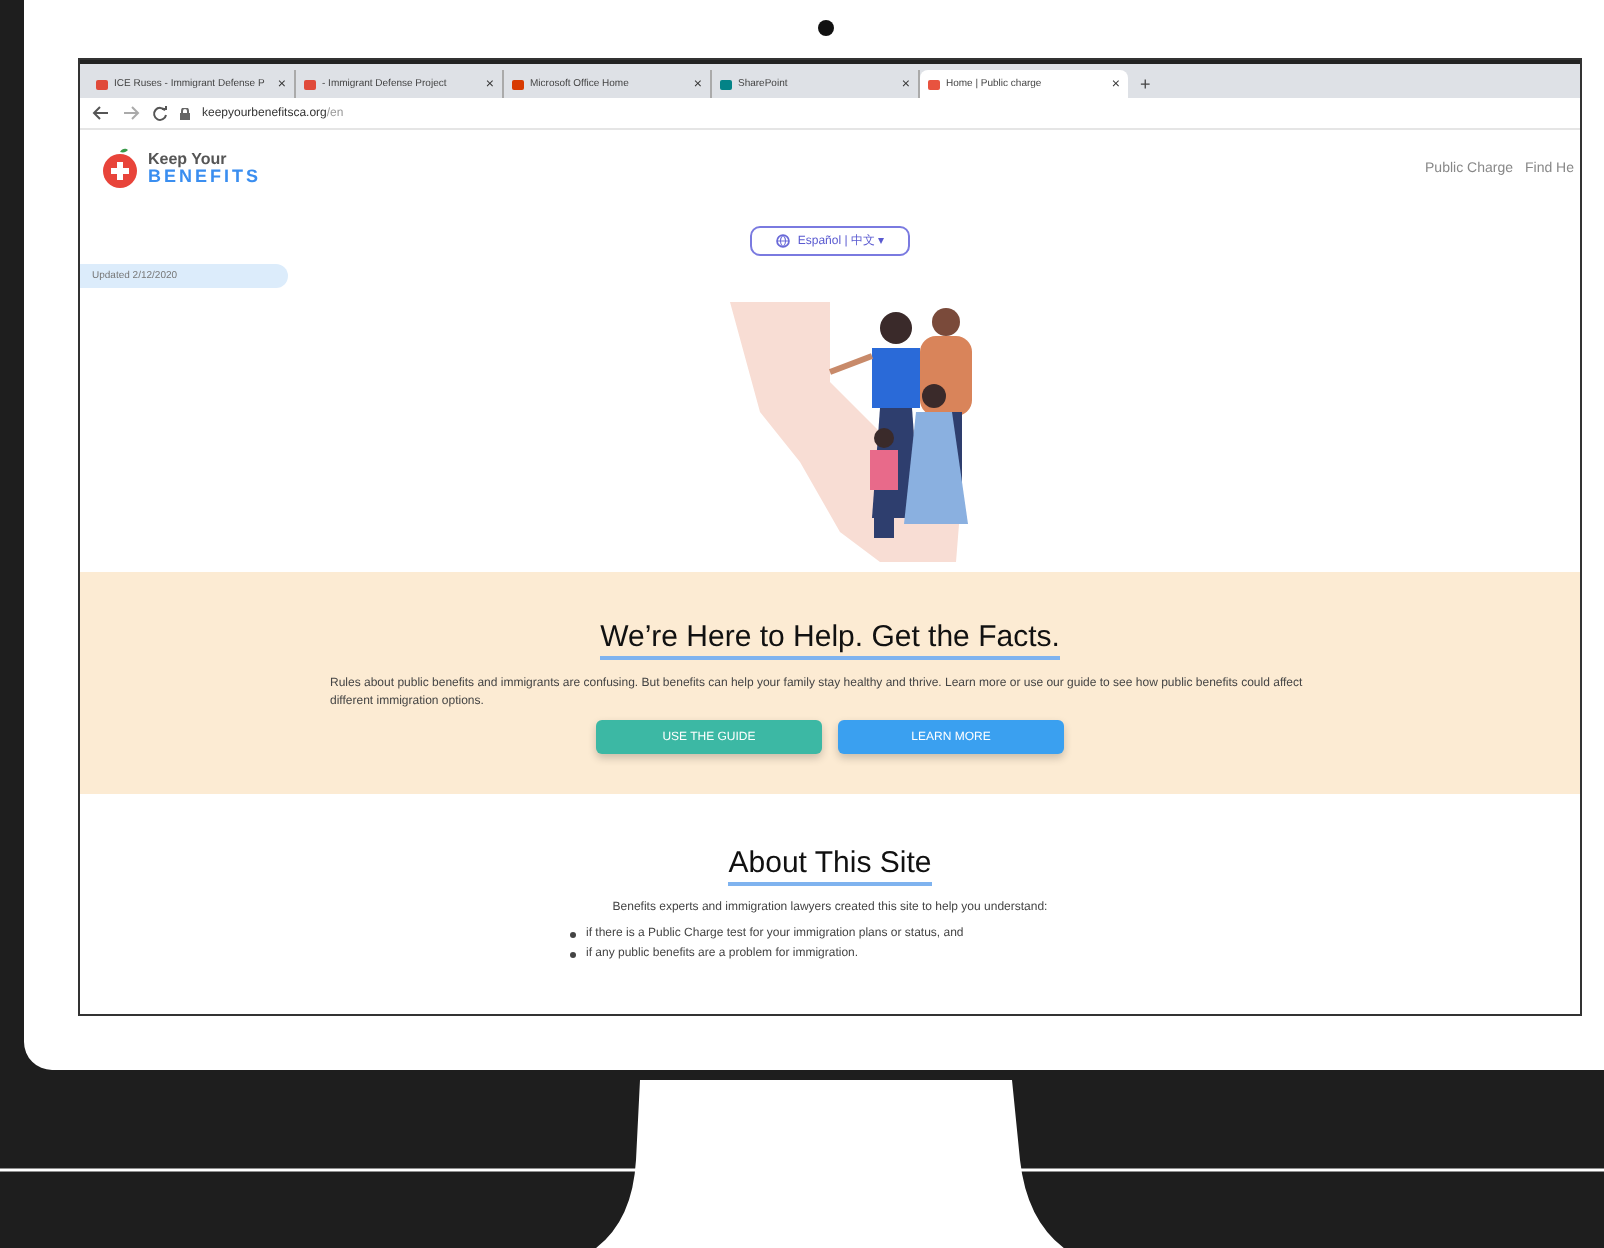 Image resolution: width=1604 pixels, height=1248 pixels. Describe the element at coordinates (782, 241) in the screenshot. I see `globe-icon` at that location.